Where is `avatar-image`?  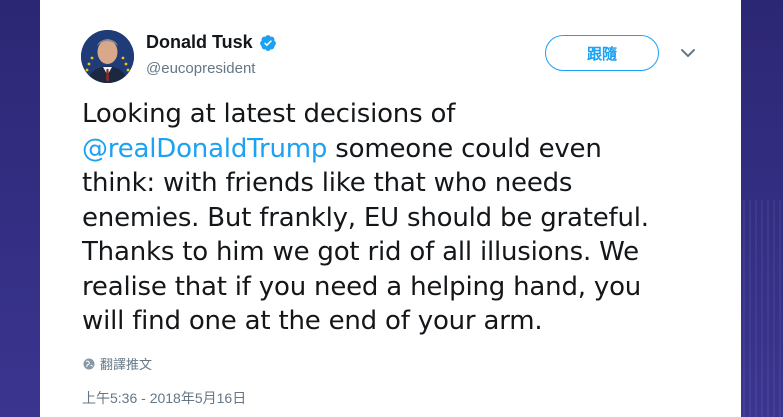
avatar-image is located at coordinates (107, 56).